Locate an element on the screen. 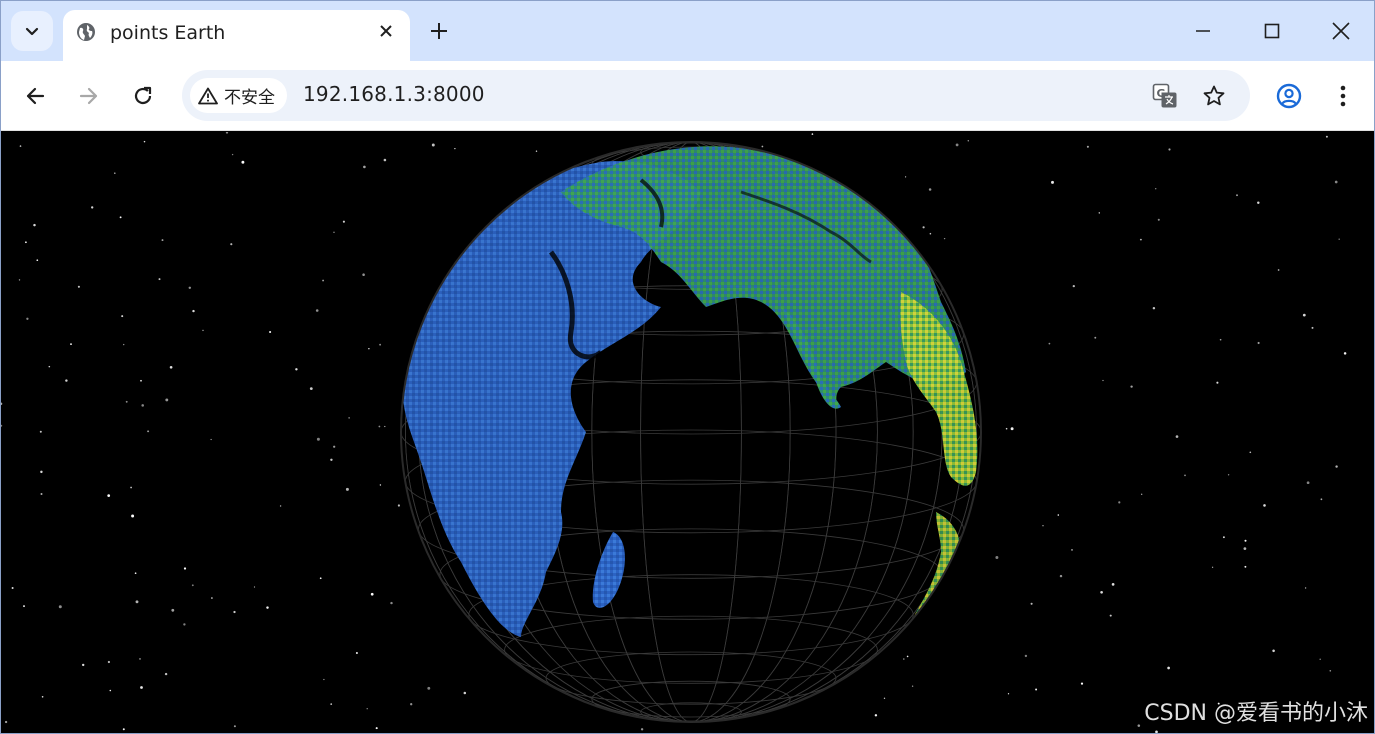  plus-icon is located at coordinates (439, 31).